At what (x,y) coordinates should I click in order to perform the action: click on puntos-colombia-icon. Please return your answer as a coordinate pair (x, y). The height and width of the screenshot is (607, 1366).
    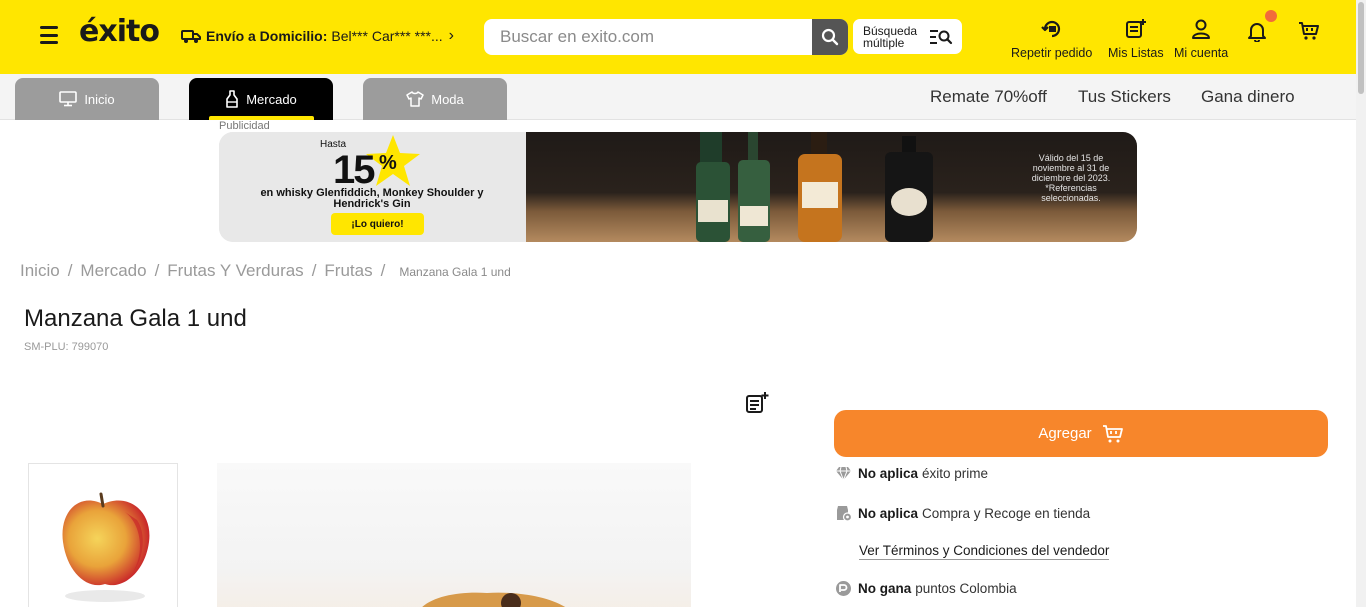
    Looking at the image, I should click on (843, 588).